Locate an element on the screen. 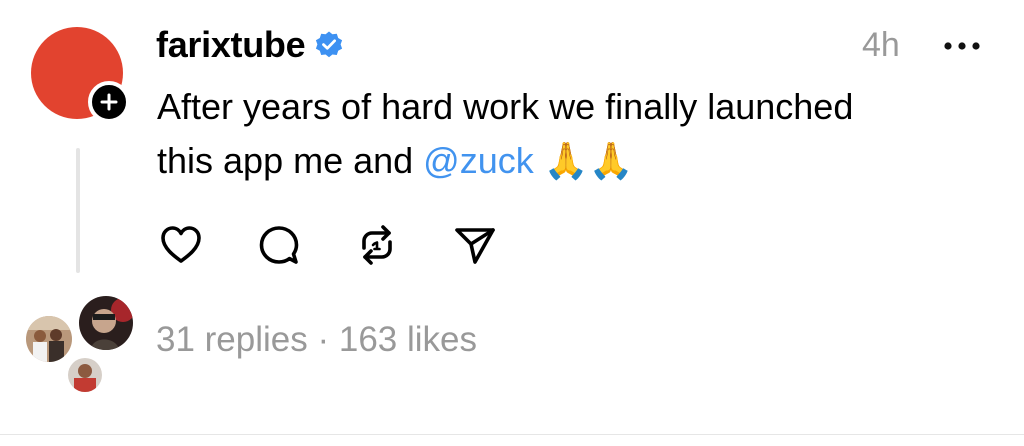  reply-button is located at coordinates (279, 245).